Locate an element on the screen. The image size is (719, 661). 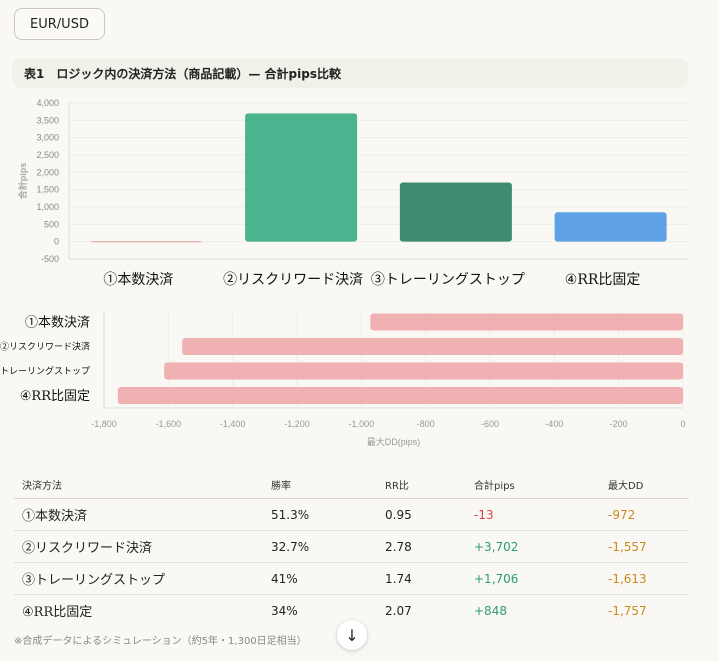
max-dd-cell: -1,757 is located at coordinates (627, 610).